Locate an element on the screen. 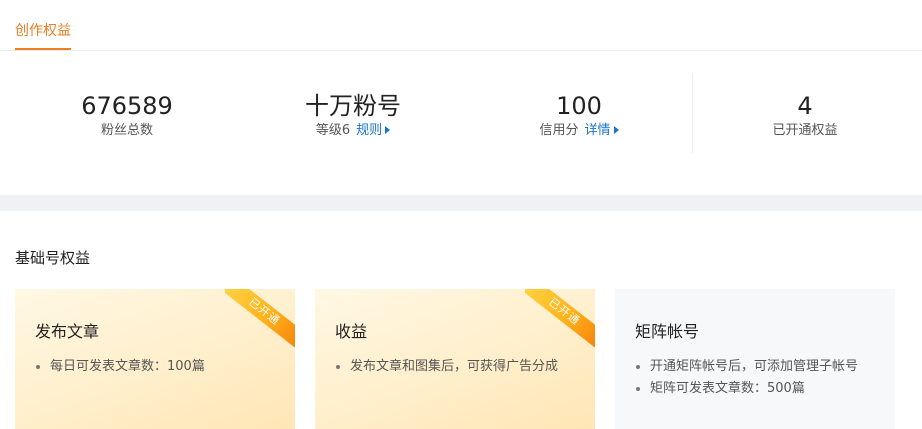 This screenshot has width=922, height=429. stat-fans: 676589 粉丝总数 is located at coordinates (127, 115).